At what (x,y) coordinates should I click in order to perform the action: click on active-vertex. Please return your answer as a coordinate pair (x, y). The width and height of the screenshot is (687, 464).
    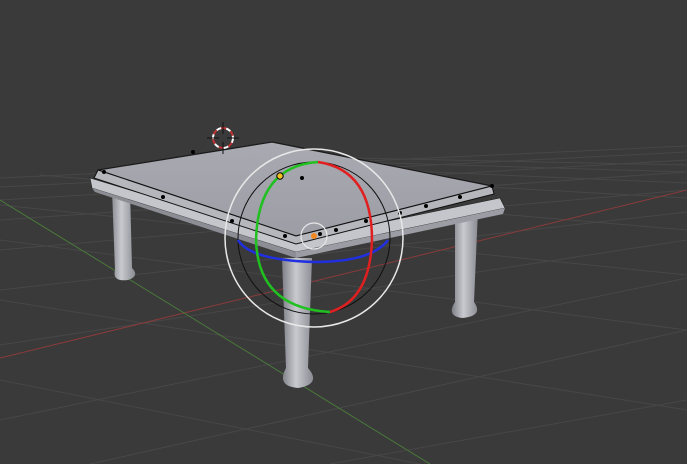
    Looking at the image, I should click on (280, 176).